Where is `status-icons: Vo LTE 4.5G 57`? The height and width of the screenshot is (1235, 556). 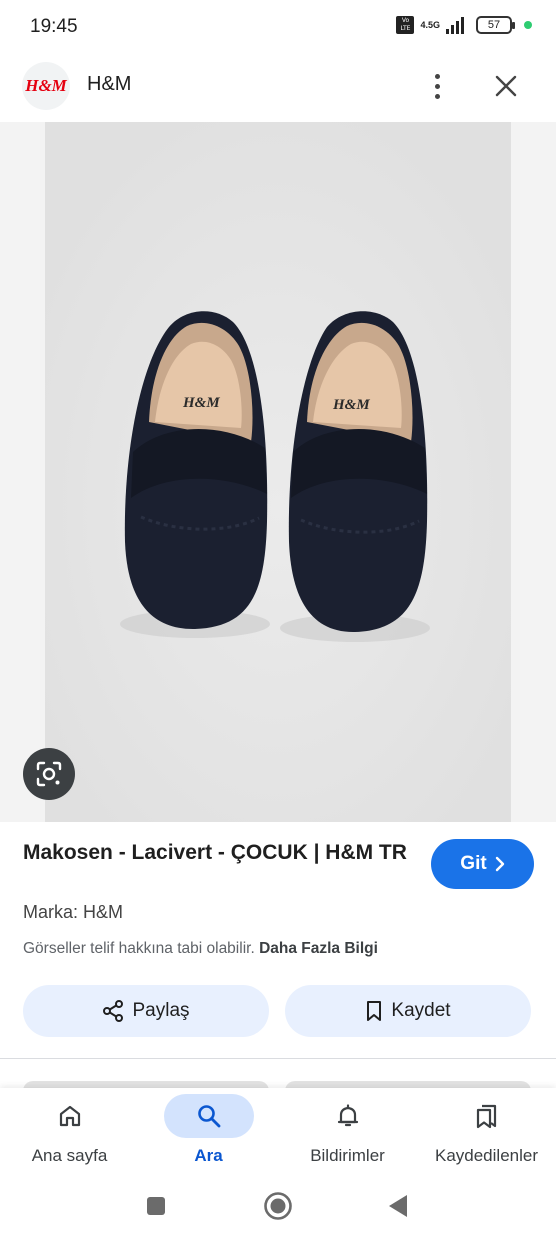
status-icons: Vo LTE 4.5G 57 is located at coordinates (464, 25).